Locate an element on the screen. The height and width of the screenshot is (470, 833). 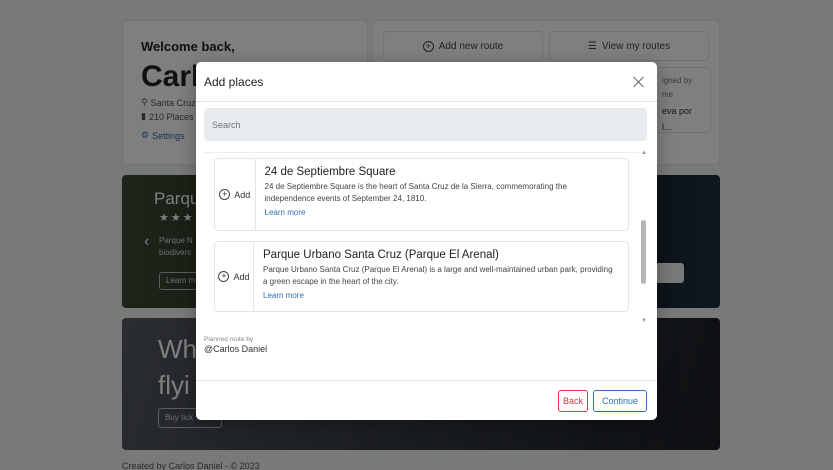
search-input is located at coordinates (425, 124).